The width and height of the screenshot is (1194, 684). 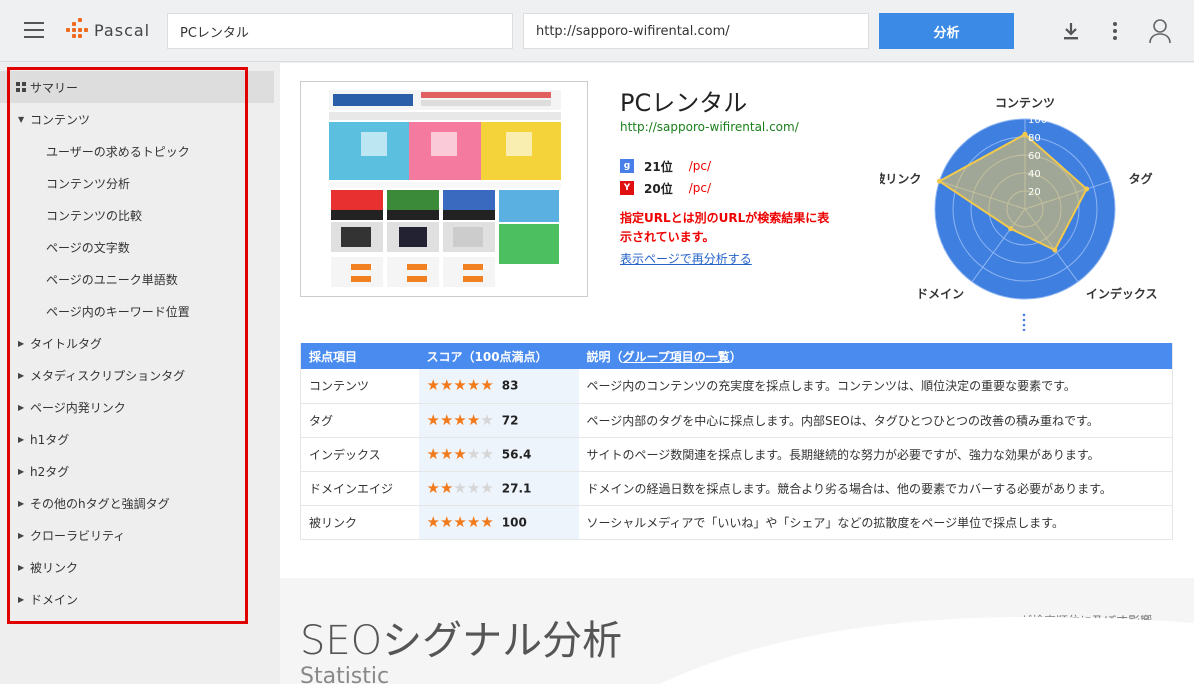 I want to click on more-dots-icon, so click(x=1024, y=322).